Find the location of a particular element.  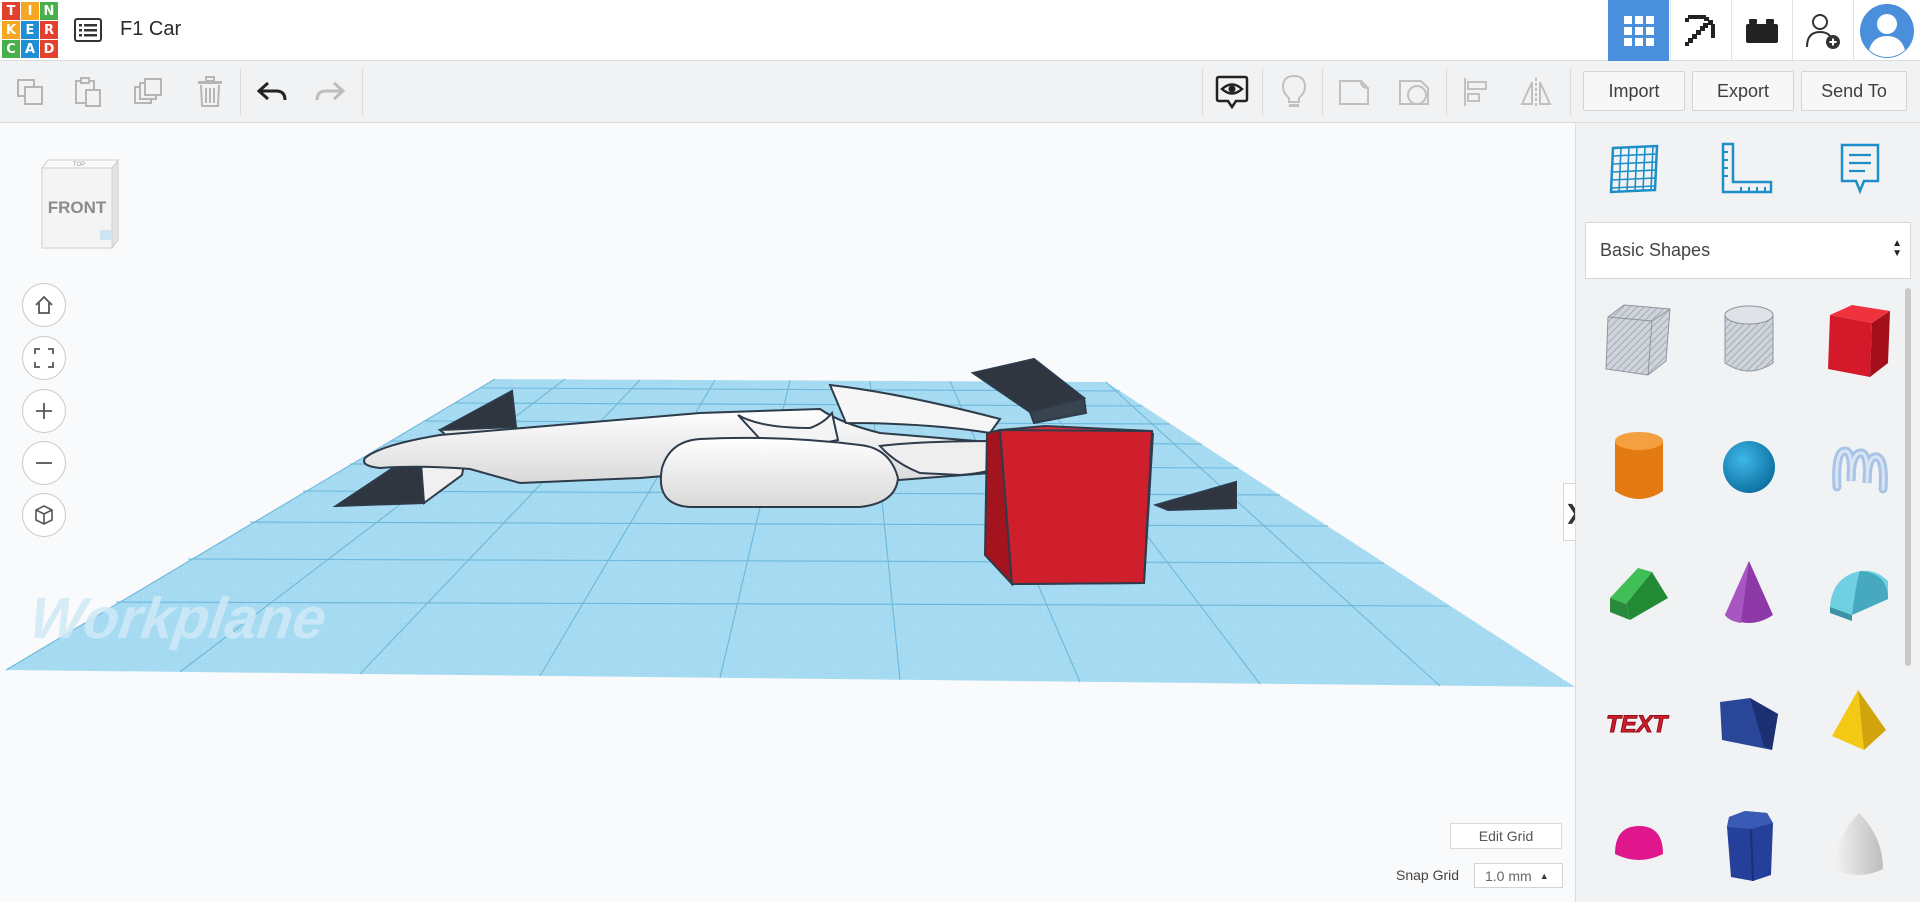

solid-shape-button is located at coordinates (1354, 92).